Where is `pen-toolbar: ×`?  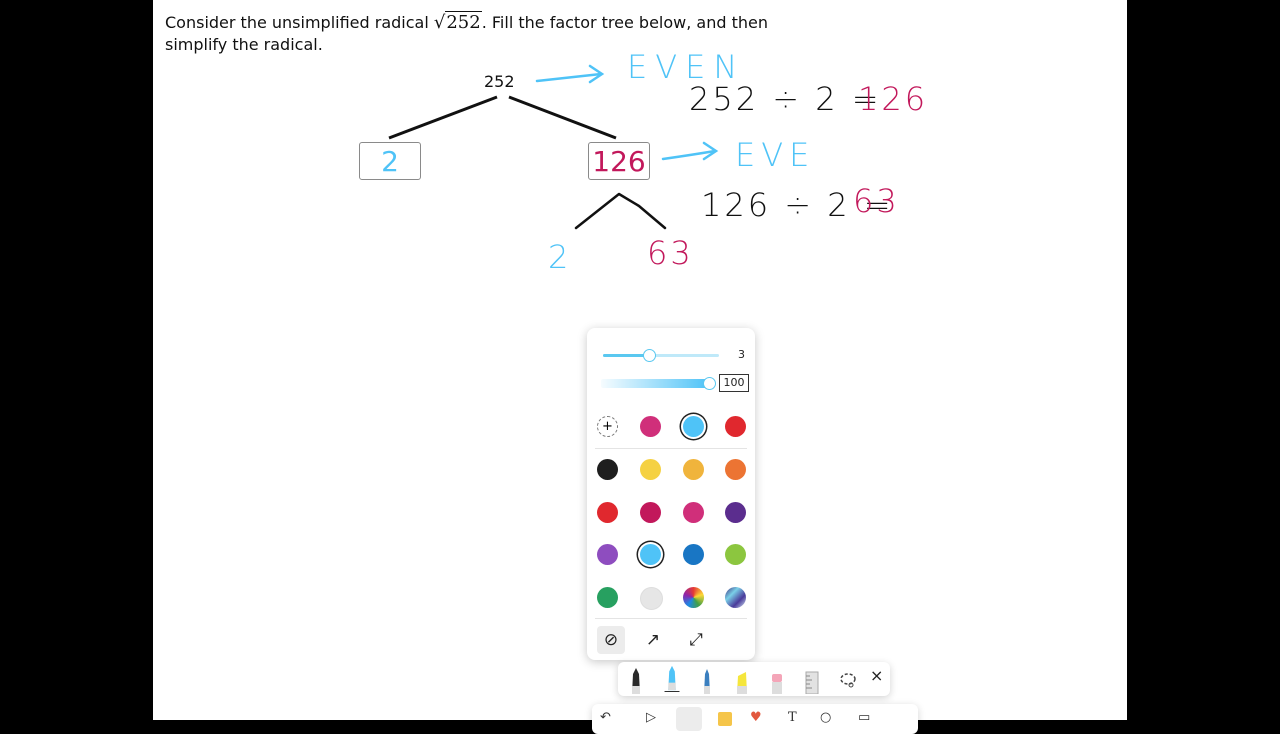
pen-toolbar: × is located at coordinates (754, 679).